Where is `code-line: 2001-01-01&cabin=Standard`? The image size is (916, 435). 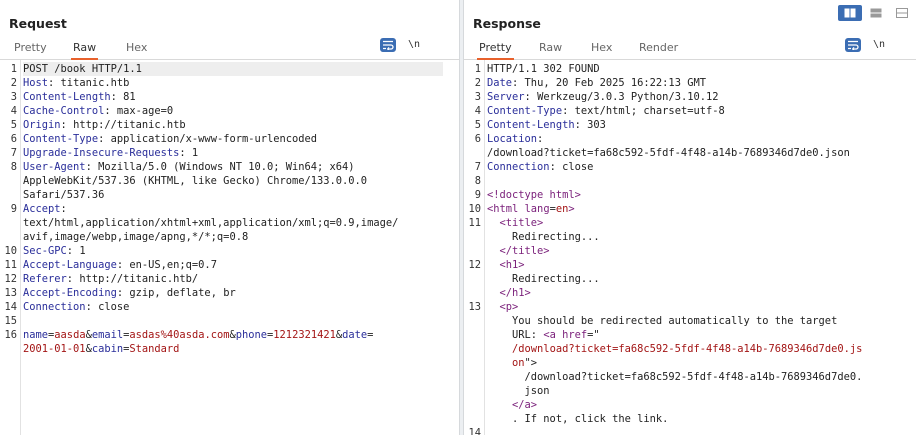
code-line: 2001-01-01&cabin=Standard is located at coordinates (101, 349).